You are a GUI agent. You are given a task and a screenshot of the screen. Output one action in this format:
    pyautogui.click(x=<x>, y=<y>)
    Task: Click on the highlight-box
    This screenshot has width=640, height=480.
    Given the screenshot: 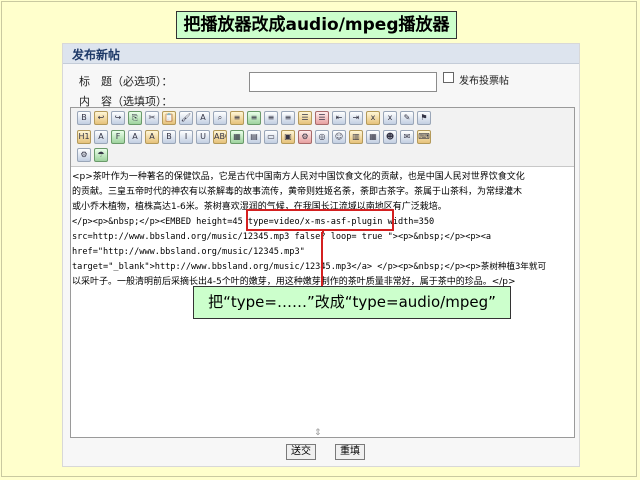 What is the action you would take?
    pyautogui.click(x=320, y=220)
    